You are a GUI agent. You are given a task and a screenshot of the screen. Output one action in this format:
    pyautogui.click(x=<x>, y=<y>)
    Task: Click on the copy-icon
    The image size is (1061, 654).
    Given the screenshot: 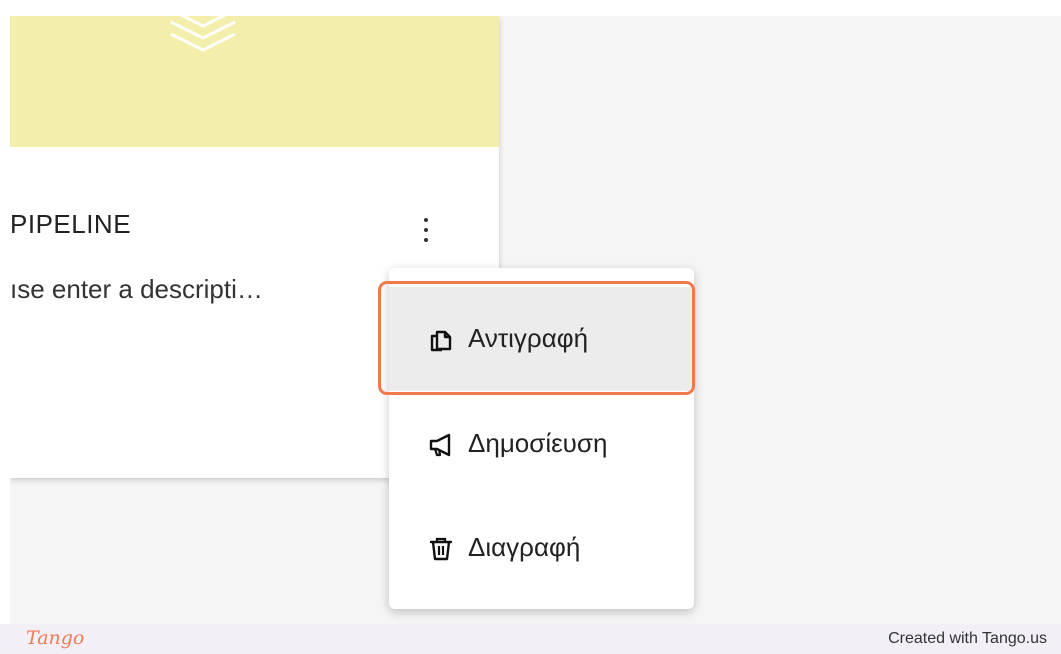 What is the action you would take?
    pyautogui.click(x=441, y=341)
    